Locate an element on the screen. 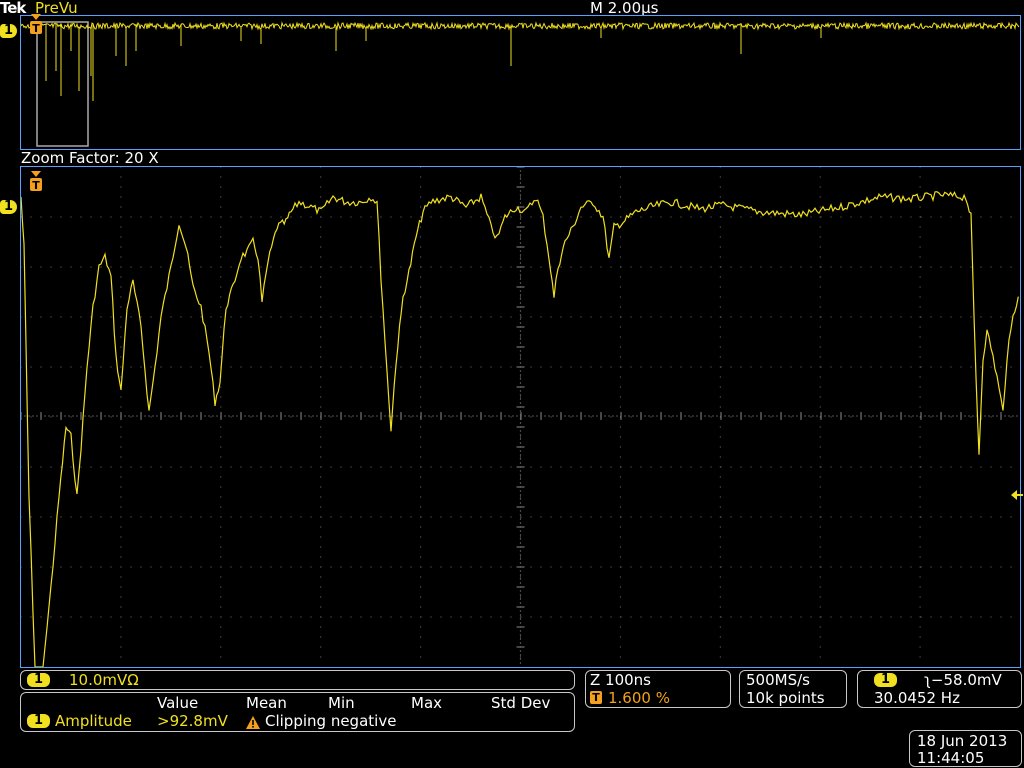  trigger-level-arrow-icon is located at coordinates (1016, 493).